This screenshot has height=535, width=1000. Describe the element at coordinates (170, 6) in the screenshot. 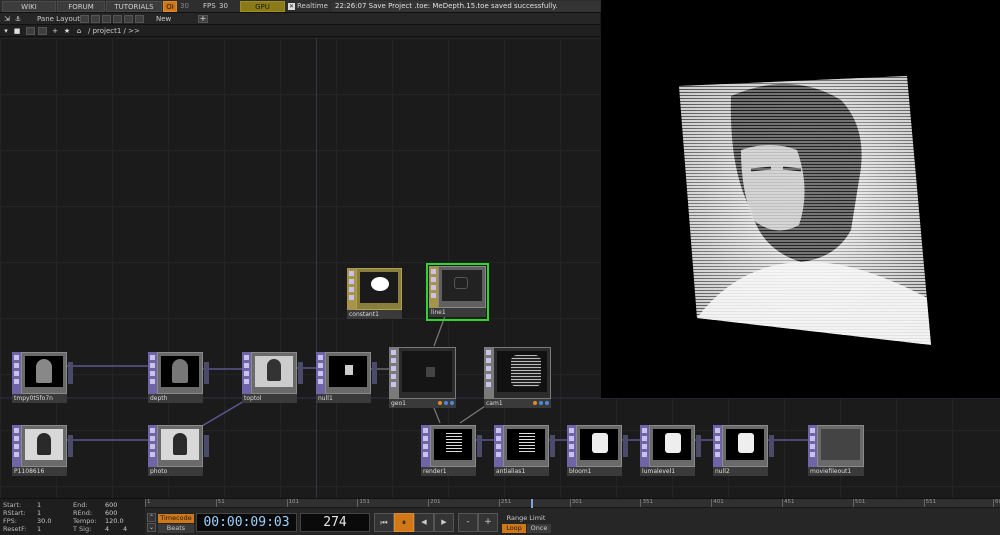

I see `oi-toggle: OI` at that location.